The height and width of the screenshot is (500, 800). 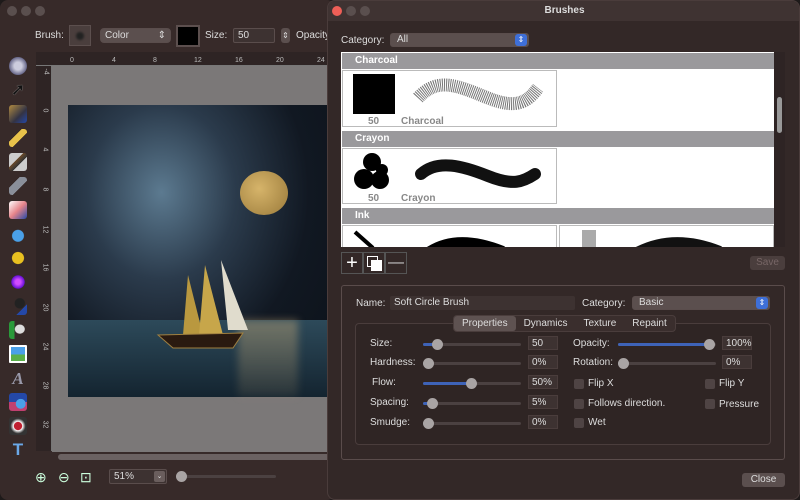 I want to click on stamp-icon, so click(x=18, y=426).